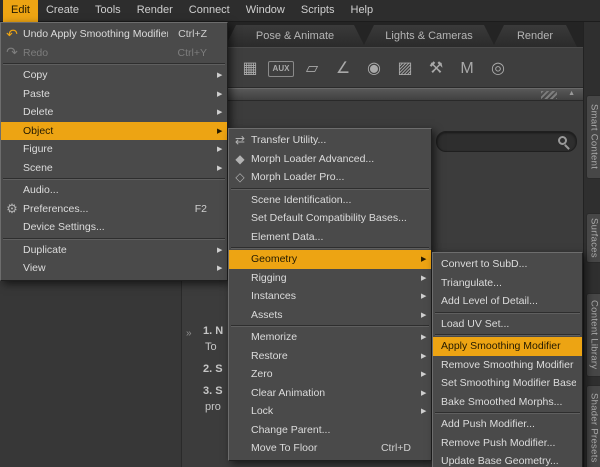 The height and width of the screenshot is (467, 600). I want to click on menu-item-assets: Assets ▶, so click(330, 315).